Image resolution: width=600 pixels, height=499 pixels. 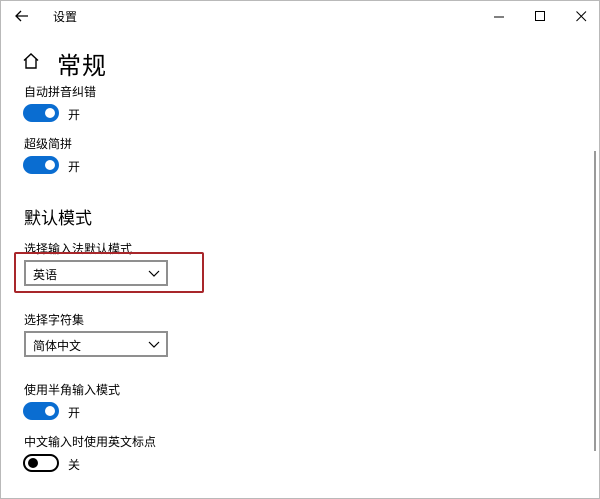 I want to click on vertical-scrollbar, so click(x=595, y=301).